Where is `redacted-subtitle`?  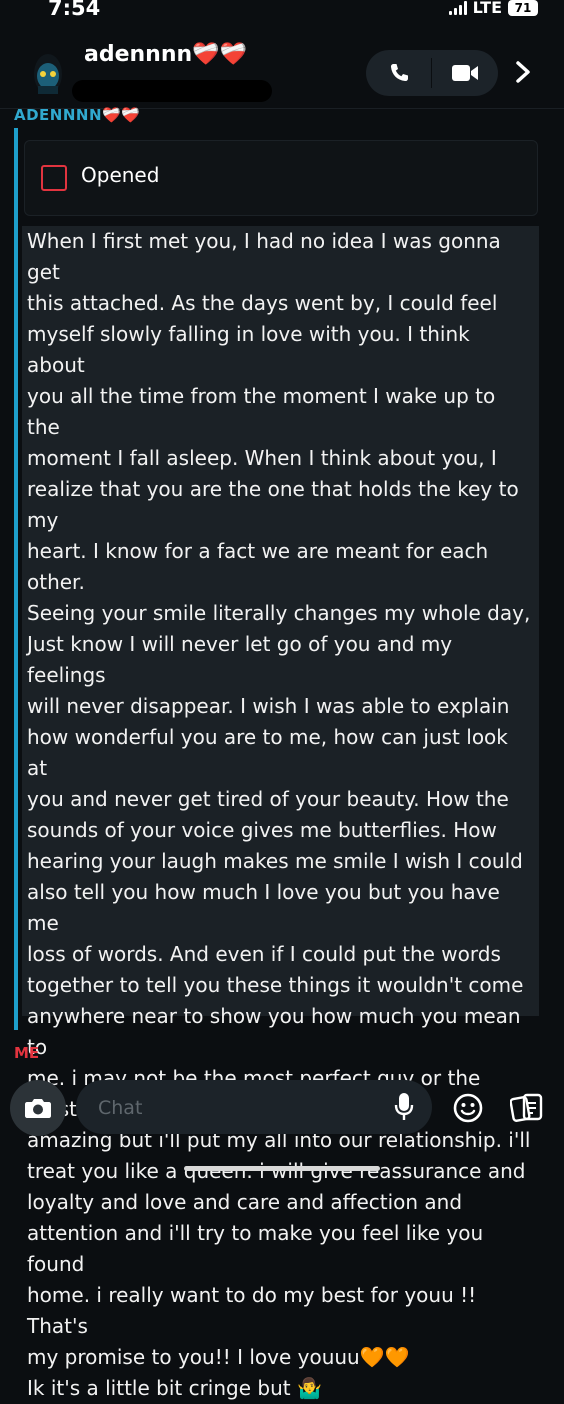
redacted-subtitle is located at coordinates (172, 91).